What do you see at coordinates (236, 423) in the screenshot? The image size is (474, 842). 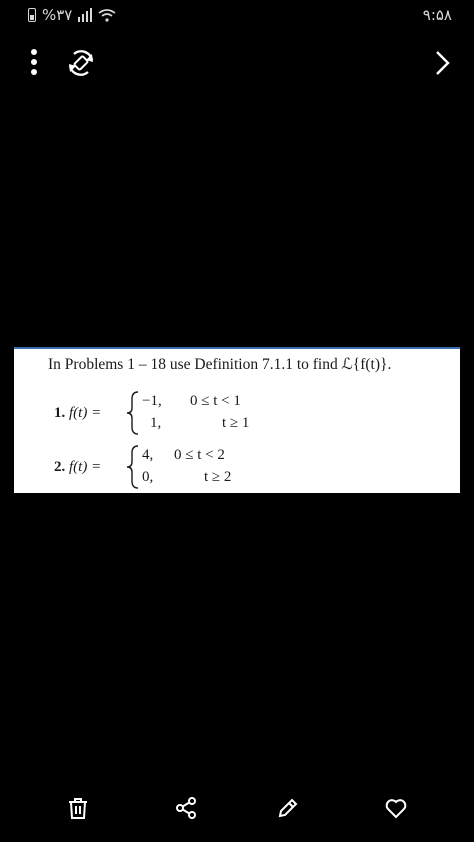 I see `case-condition: t ≥ 1` at bounding box center [236, 423].